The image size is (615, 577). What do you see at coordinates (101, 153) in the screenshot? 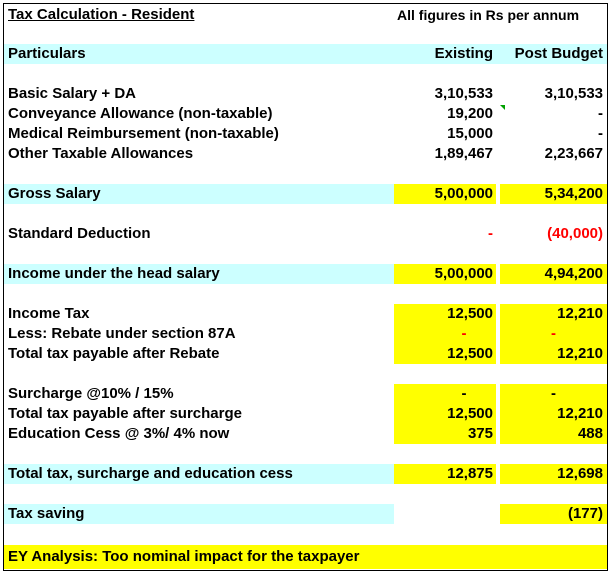
I see `row-label: Other Taxable Allowances` at bounding box center [101, 153].